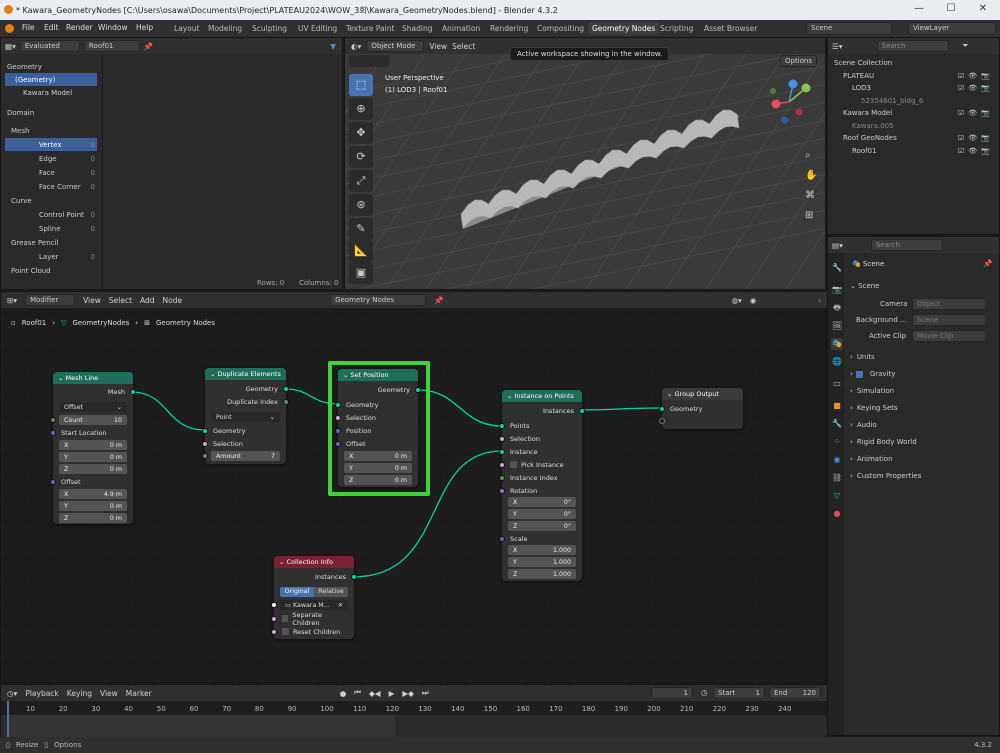  I want to click on tab-uv-editing: UV Editing, so click(317, 28).